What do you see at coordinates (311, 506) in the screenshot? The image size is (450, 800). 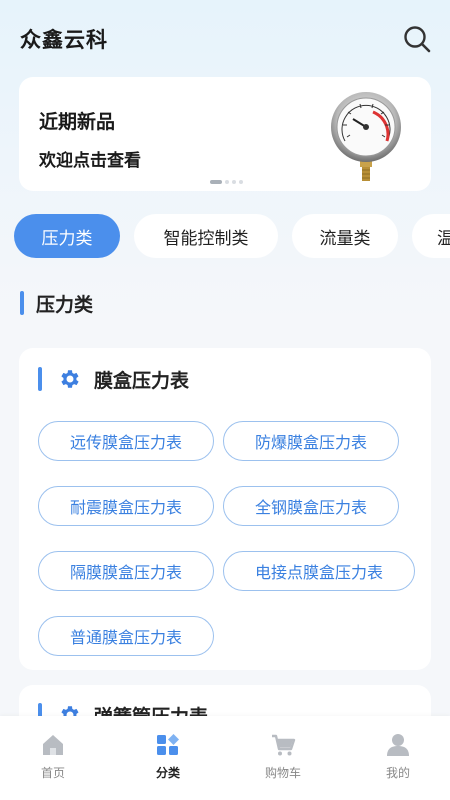 I see `subcategory-link: 全钢膜盒压力表` at bounding box center [311, 506].